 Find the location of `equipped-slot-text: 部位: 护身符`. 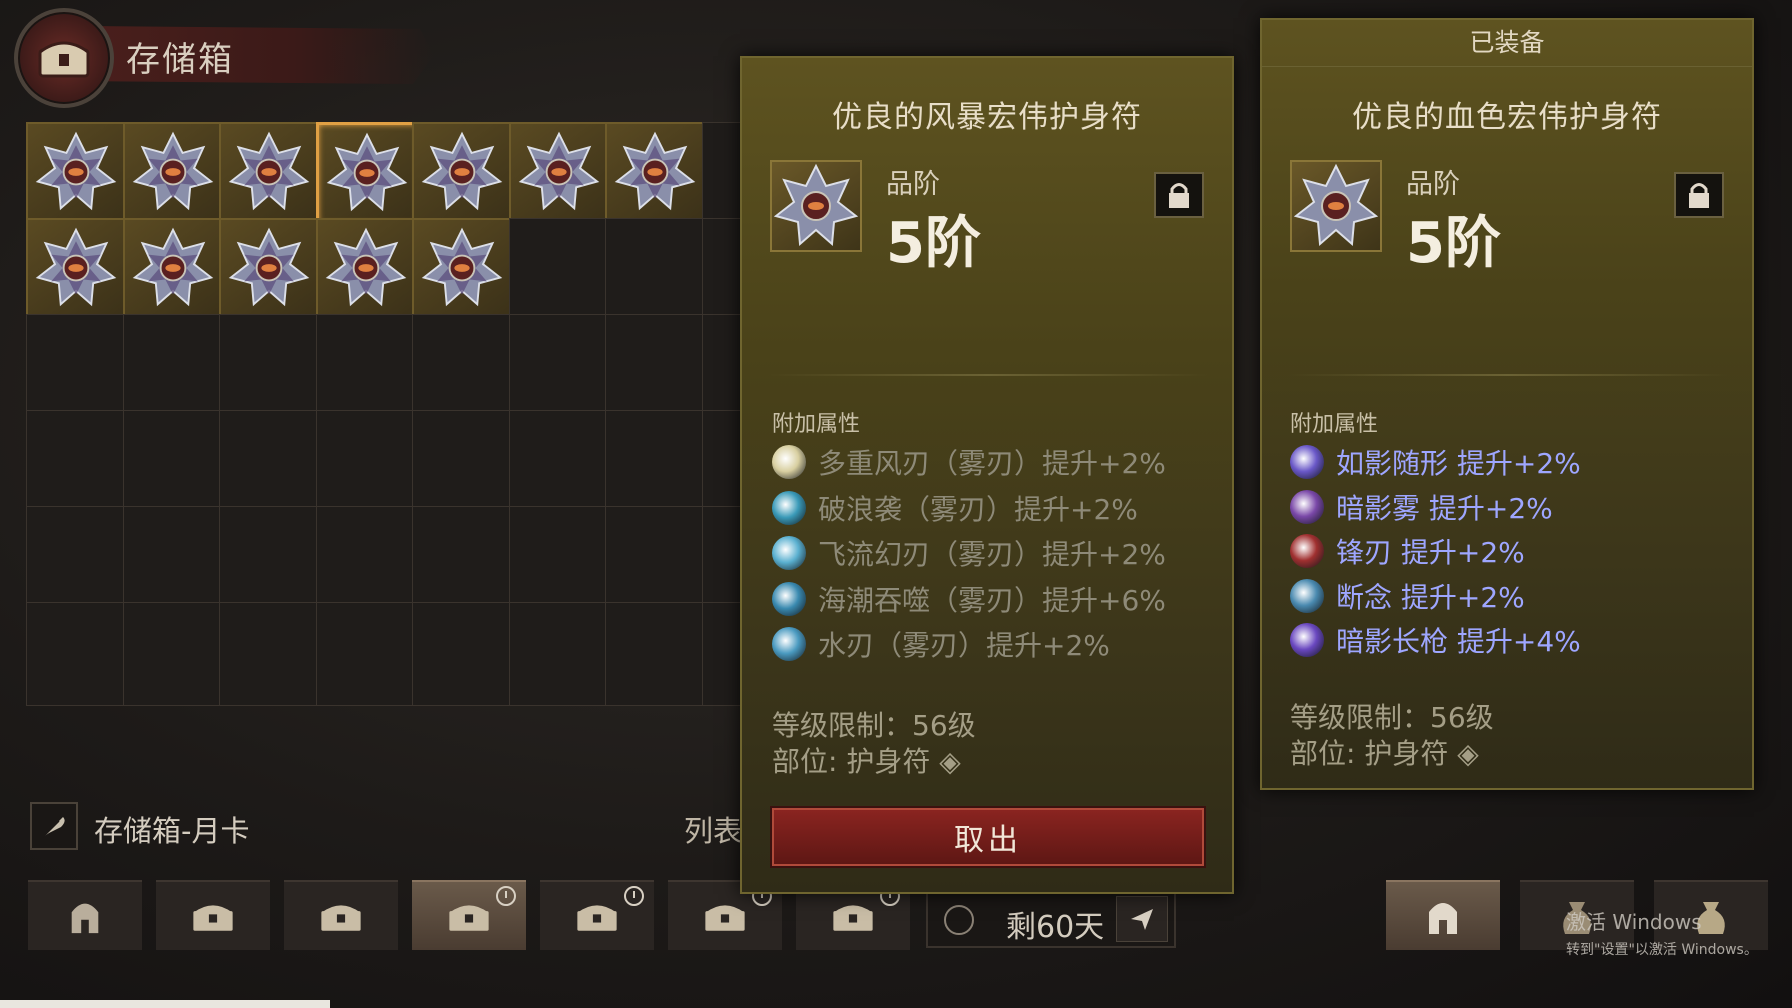

equipped-slot-text: 部位: 护身符 is located at coordinates (1369, 753).